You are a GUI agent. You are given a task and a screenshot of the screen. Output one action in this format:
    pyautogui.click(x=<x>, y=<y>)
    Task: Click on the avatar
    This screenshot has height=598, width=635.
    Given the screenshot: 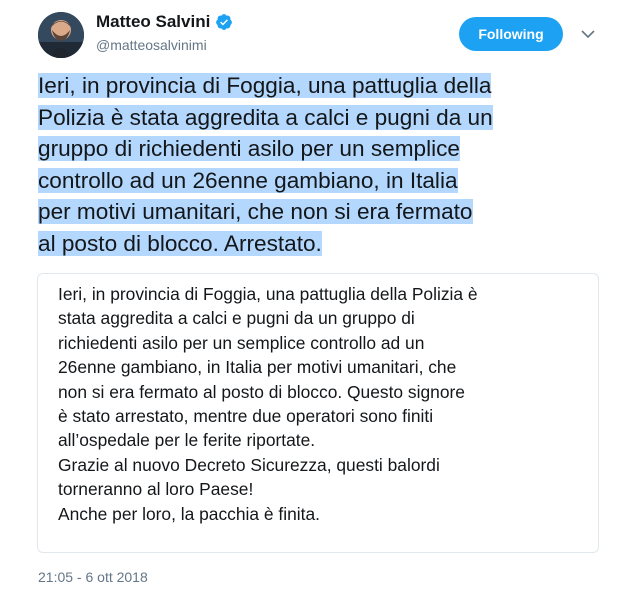 What is the action you would take?
    pyautogui.click(x=61, y=35)
    